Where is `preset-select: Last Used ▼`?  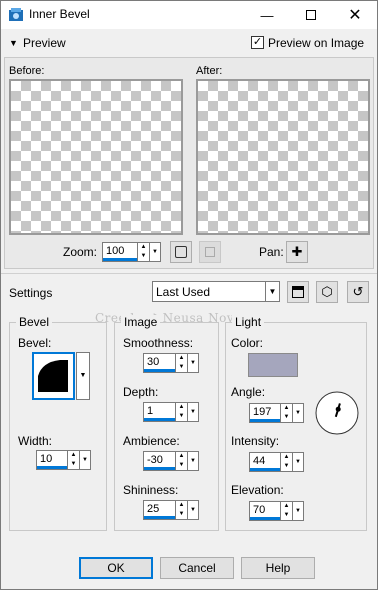
preset-select: Last Used ▼ is located at coordinates (216, 291).